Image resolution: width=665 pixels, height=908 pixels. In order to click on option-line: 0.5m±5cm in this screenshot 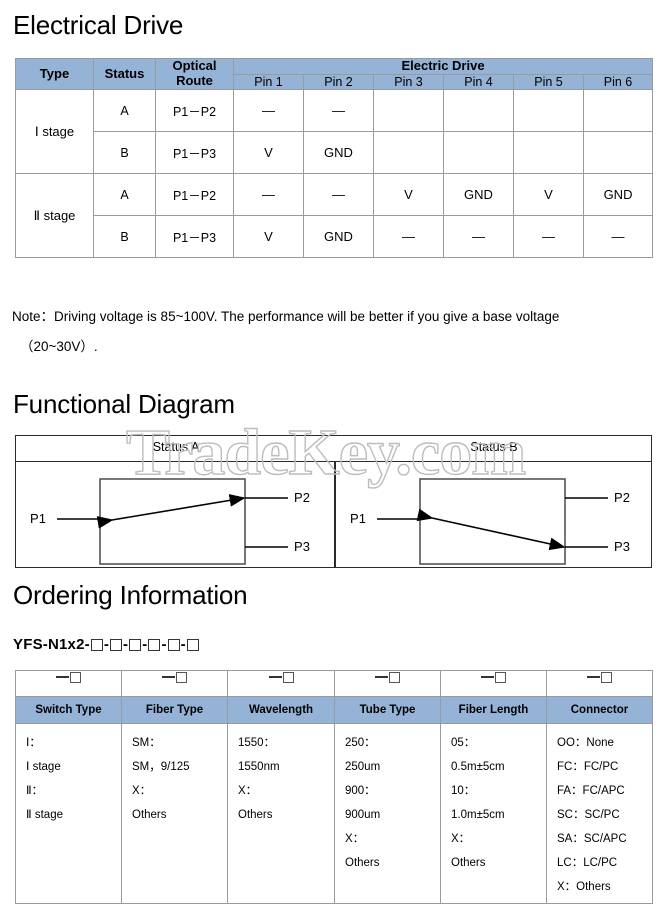, I will do `click(478, 767)`.